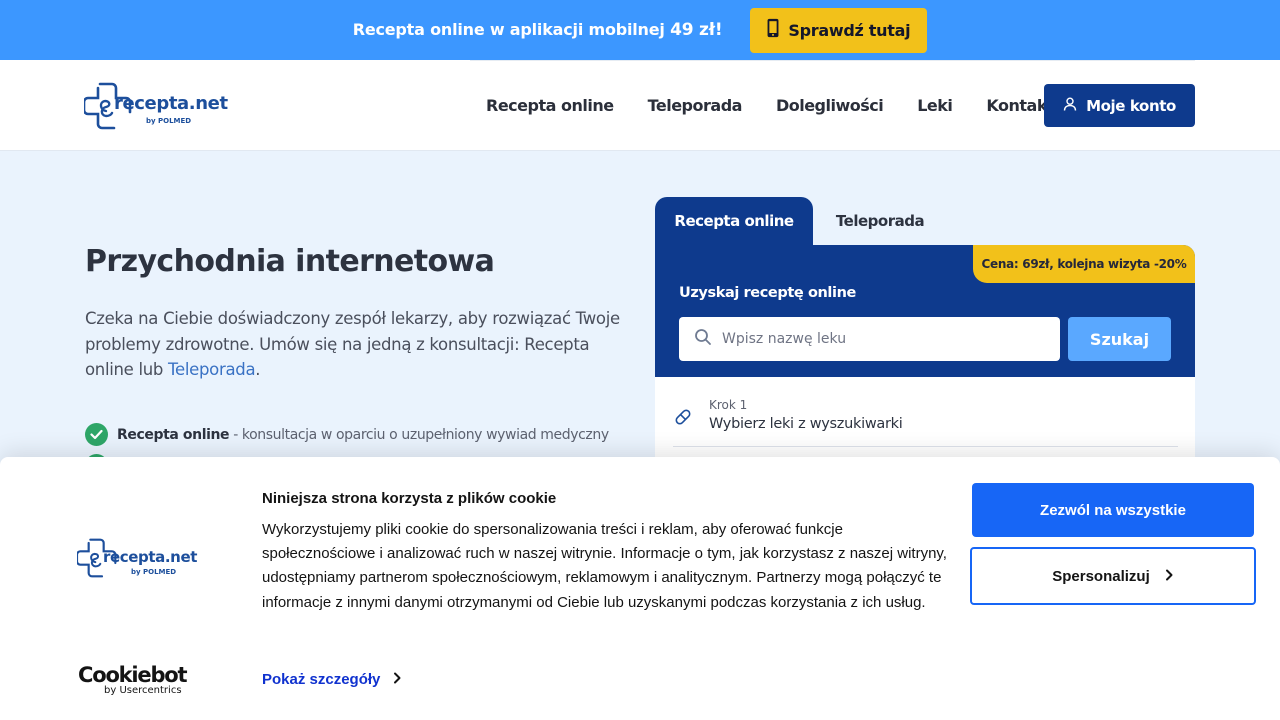  I want to click on allow-all-button: Zezwól na wszystkie, so click(1113, 510).